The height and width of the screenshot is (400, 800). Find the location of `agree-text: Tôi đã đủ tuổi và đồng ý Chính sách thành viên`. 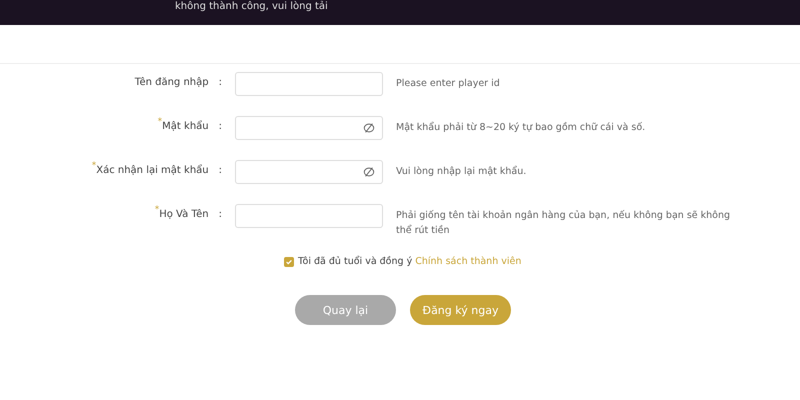

agree-text: Tôi đã đủ tuổi và đồng ý Chính sách thành viên is located at coordinates (410, 261).